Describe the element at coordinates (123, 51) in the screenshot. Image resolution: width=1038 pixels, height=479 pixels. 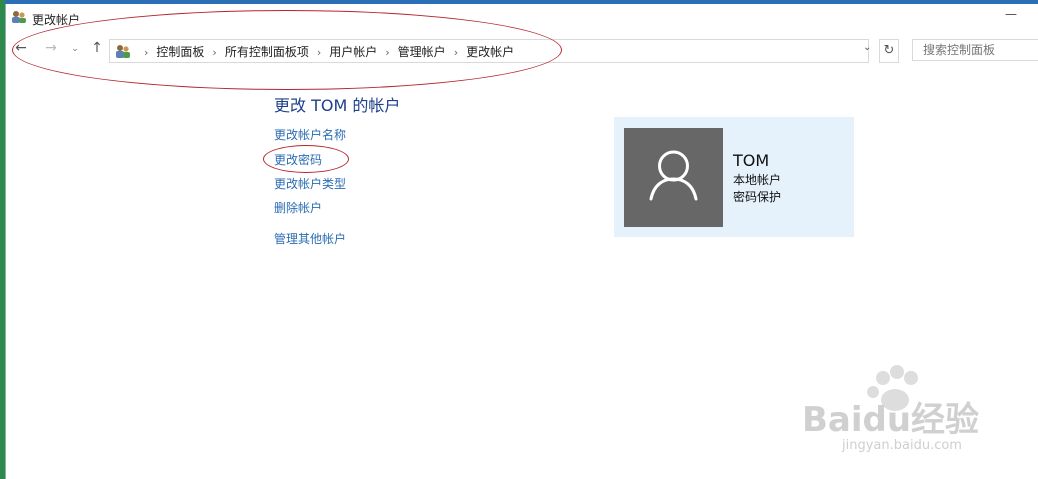
I see `control-panel-icon` at that location.